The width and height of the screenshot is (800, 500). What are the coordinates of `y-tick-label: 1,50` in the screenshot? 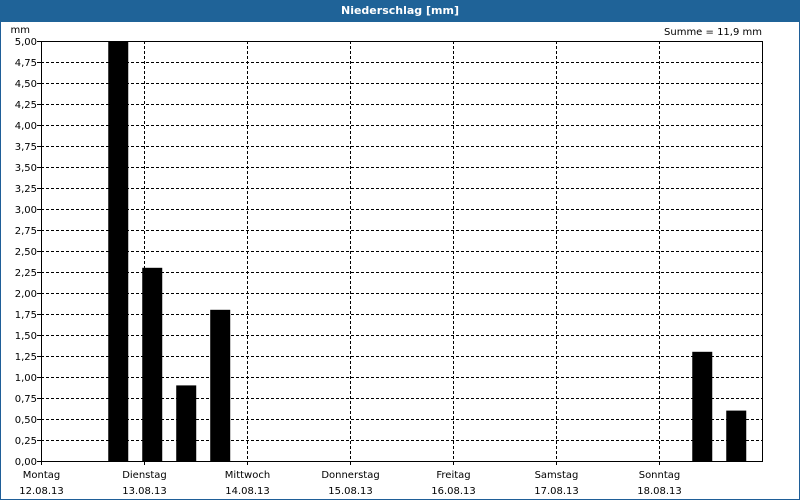 It's located at (26, 336).